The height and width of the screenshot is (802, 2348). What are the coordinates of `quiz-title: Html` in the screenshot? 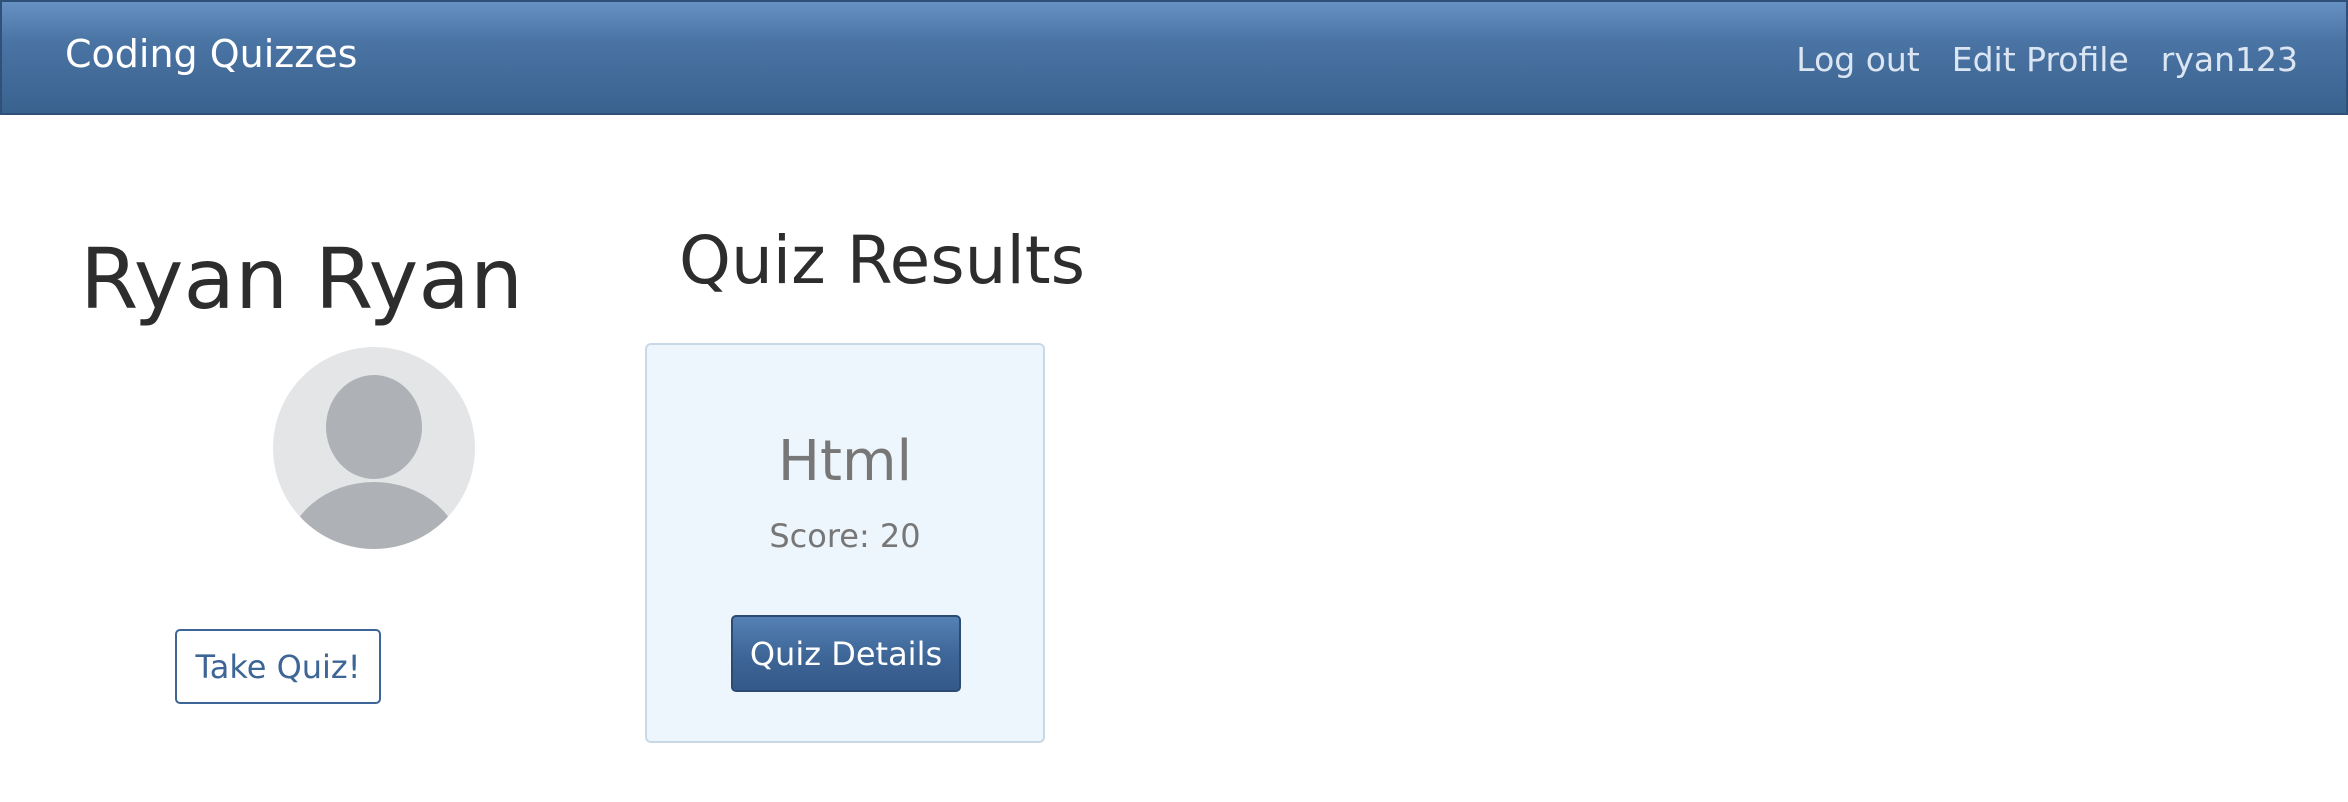 It's located at (845, 461).